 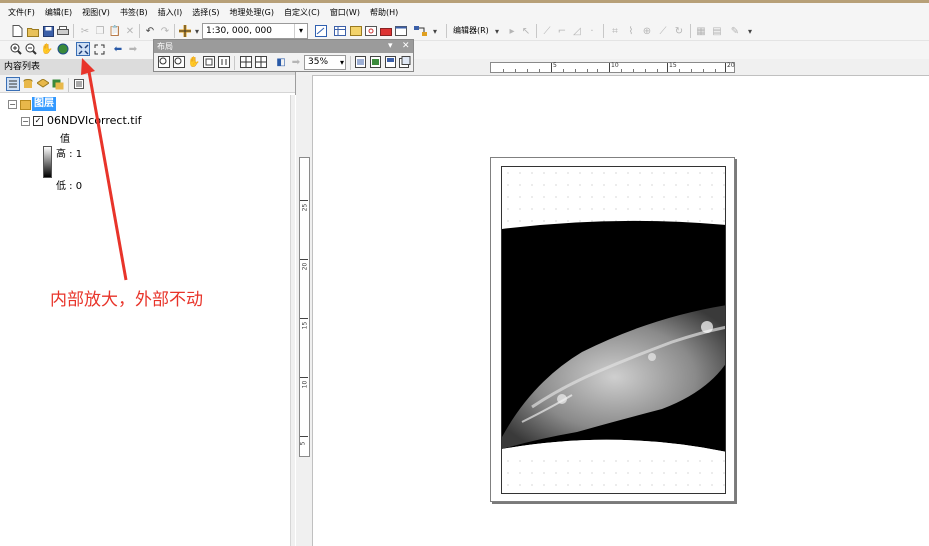 I want to click on save-icon, so click(x=48, y=31).